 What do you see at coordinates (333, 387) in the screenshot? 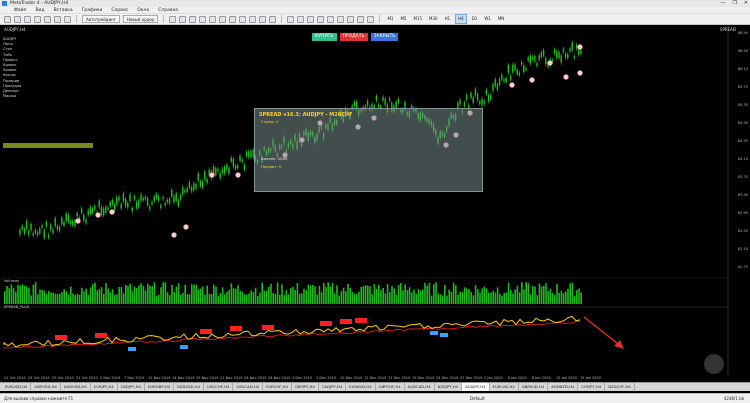
I see `chart-tab: CADJPY,H4` at bounding box center [333, 387].